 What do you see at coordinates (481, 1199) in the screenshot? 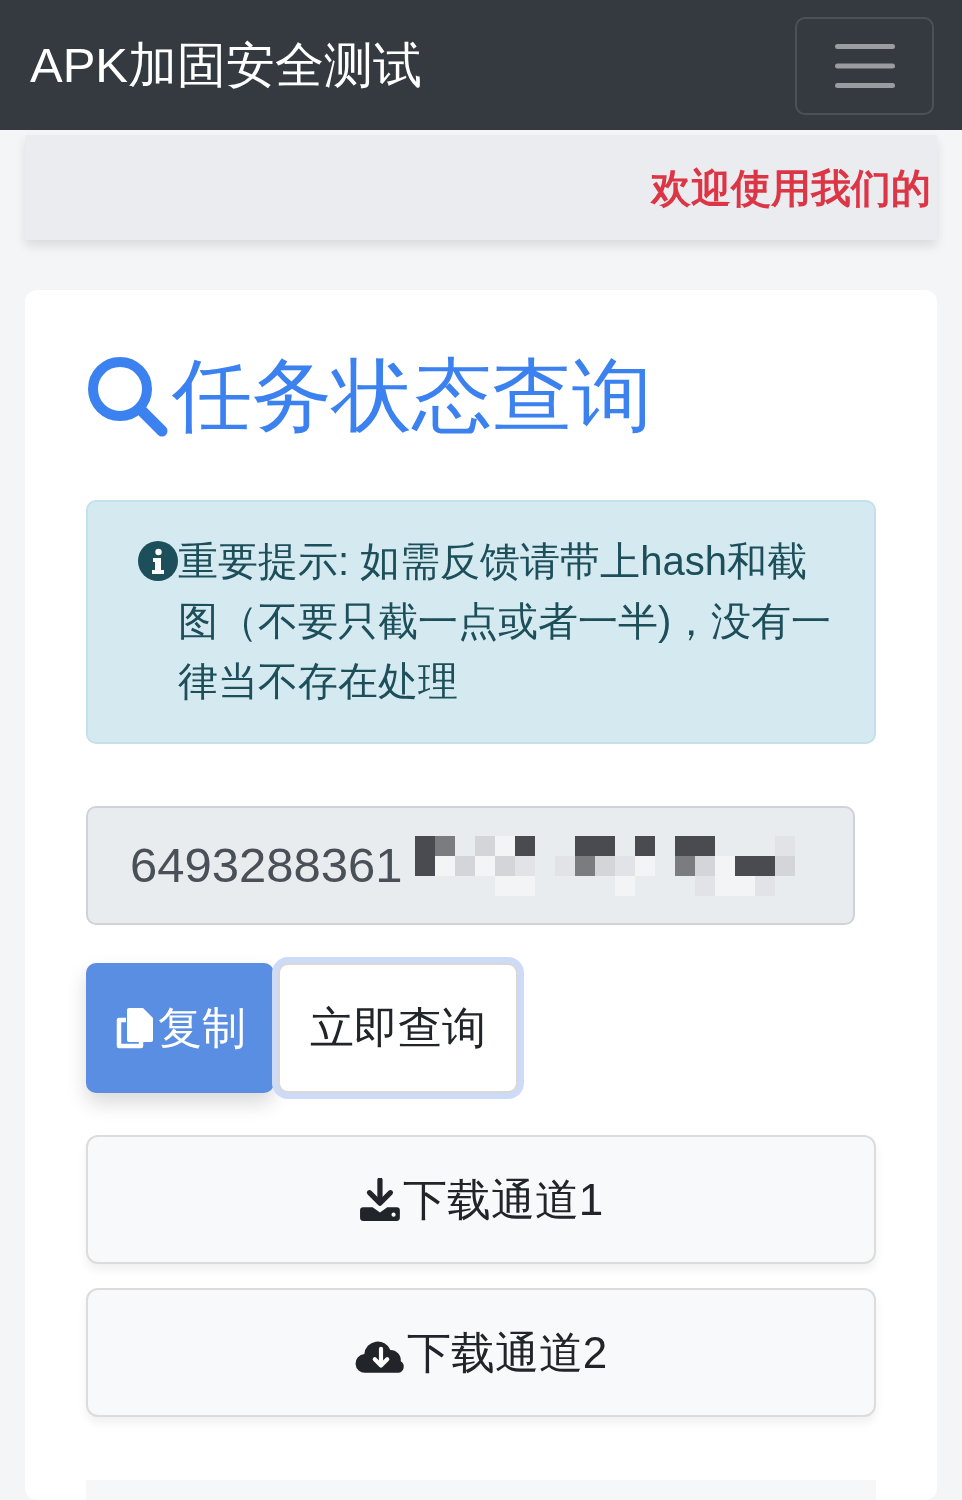
I see `download-button: 下载通道1` at bounding box center [481, 1199].